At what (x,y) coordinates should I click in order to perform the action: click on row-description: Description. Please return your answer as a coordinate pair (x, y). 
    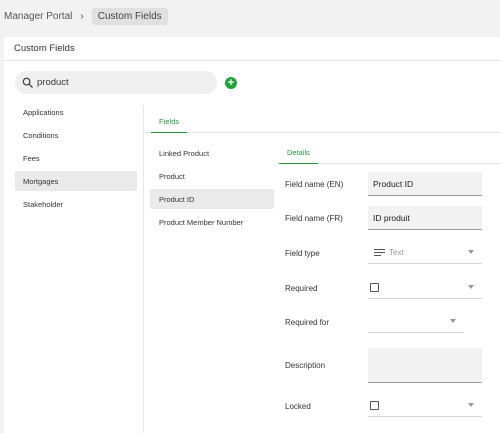
    Looking at the image, I should click on (389, 365).